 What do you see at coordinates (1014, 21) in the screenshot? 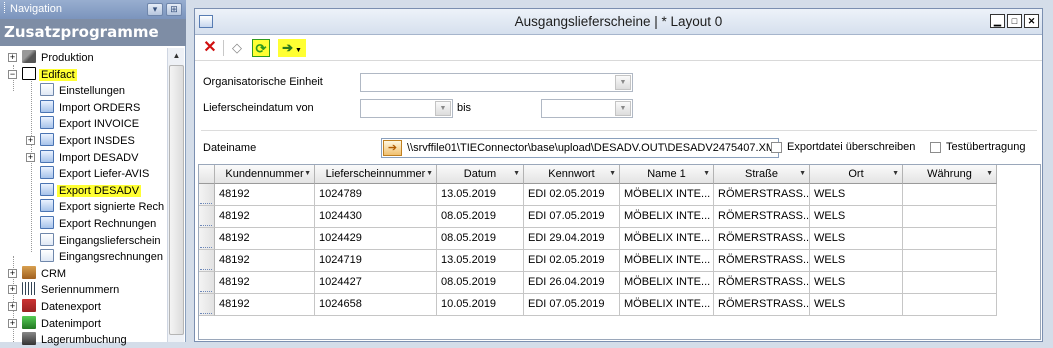
I see `maximize-button: □` at bounding box center [1014, 21].